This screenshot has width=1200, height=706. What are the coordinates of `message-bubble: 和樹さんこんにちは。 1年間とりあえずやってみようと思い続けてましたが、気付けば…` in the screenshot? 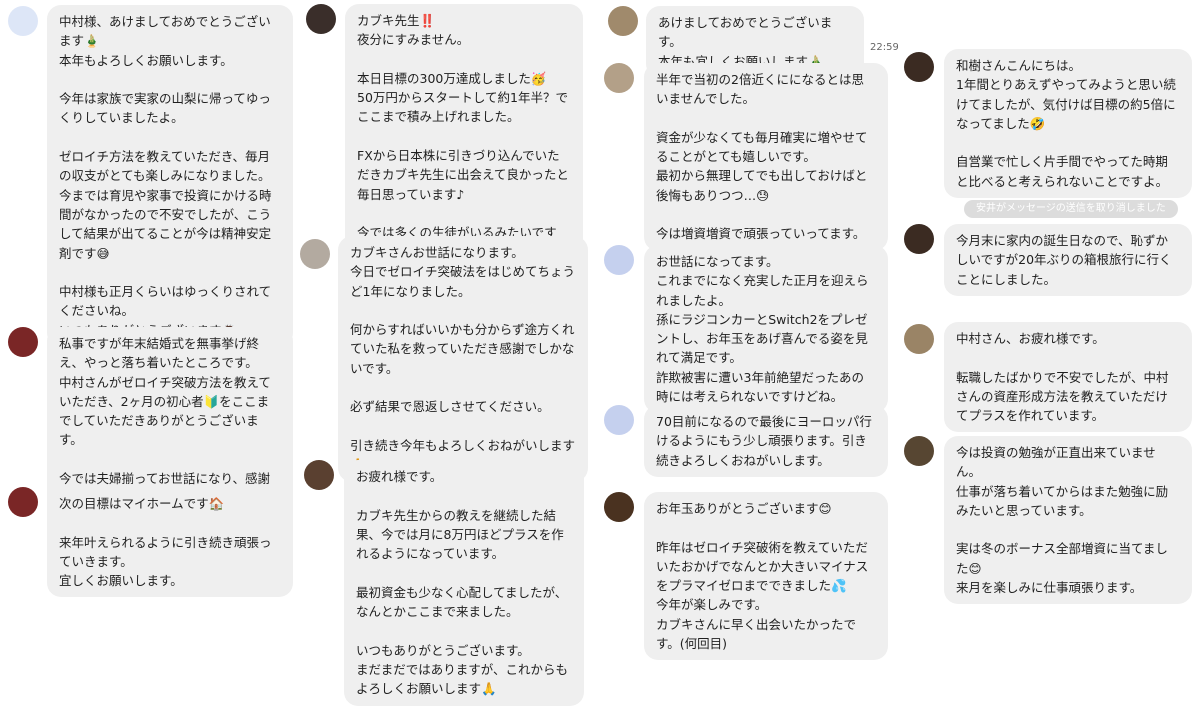 It's located at (1068, 124).